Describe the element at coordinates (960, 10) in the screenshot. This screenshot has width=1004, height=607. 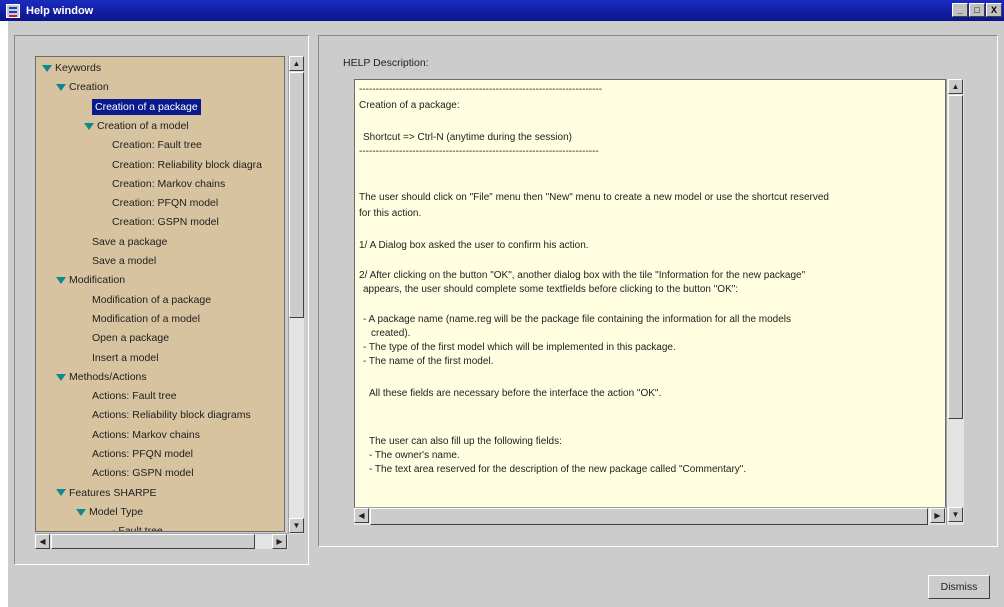
I see `minimize-button: _` at that location.